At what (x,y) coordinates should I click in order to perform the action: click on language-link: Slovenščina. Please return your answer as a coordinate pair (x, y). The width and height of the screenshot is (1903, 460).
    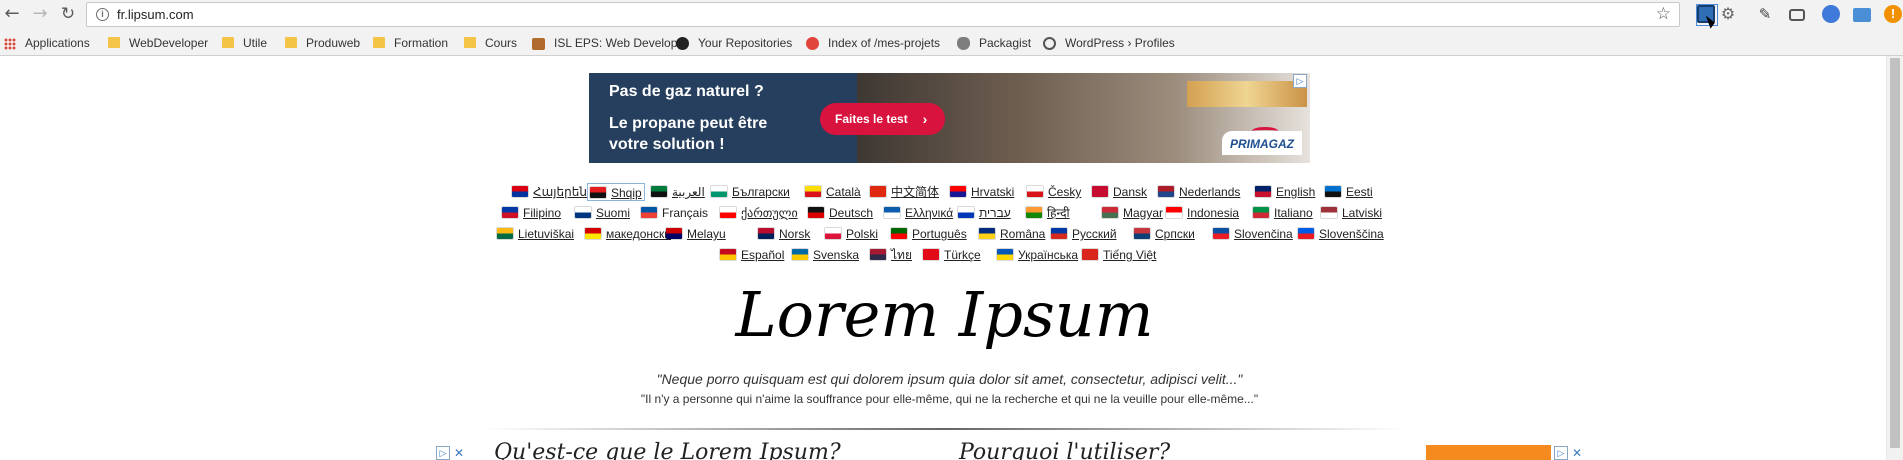
    Looking at the image, I should click on (1341, 234).